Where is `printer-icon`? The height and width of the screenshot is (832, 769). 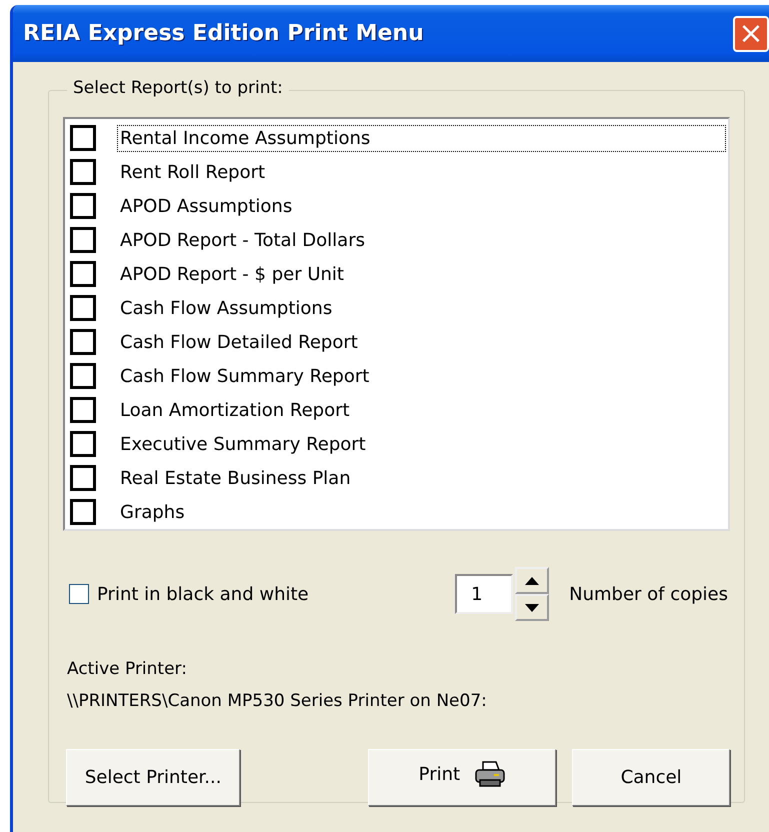 printer-icon is located at coordinates (490, 774).